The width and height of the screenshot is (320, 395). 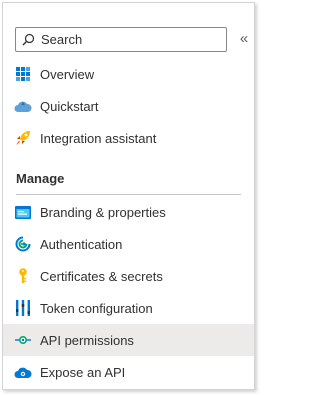 I want to click on nav-item-branding-properties: Branding & properties, so click(x=128, y=212).